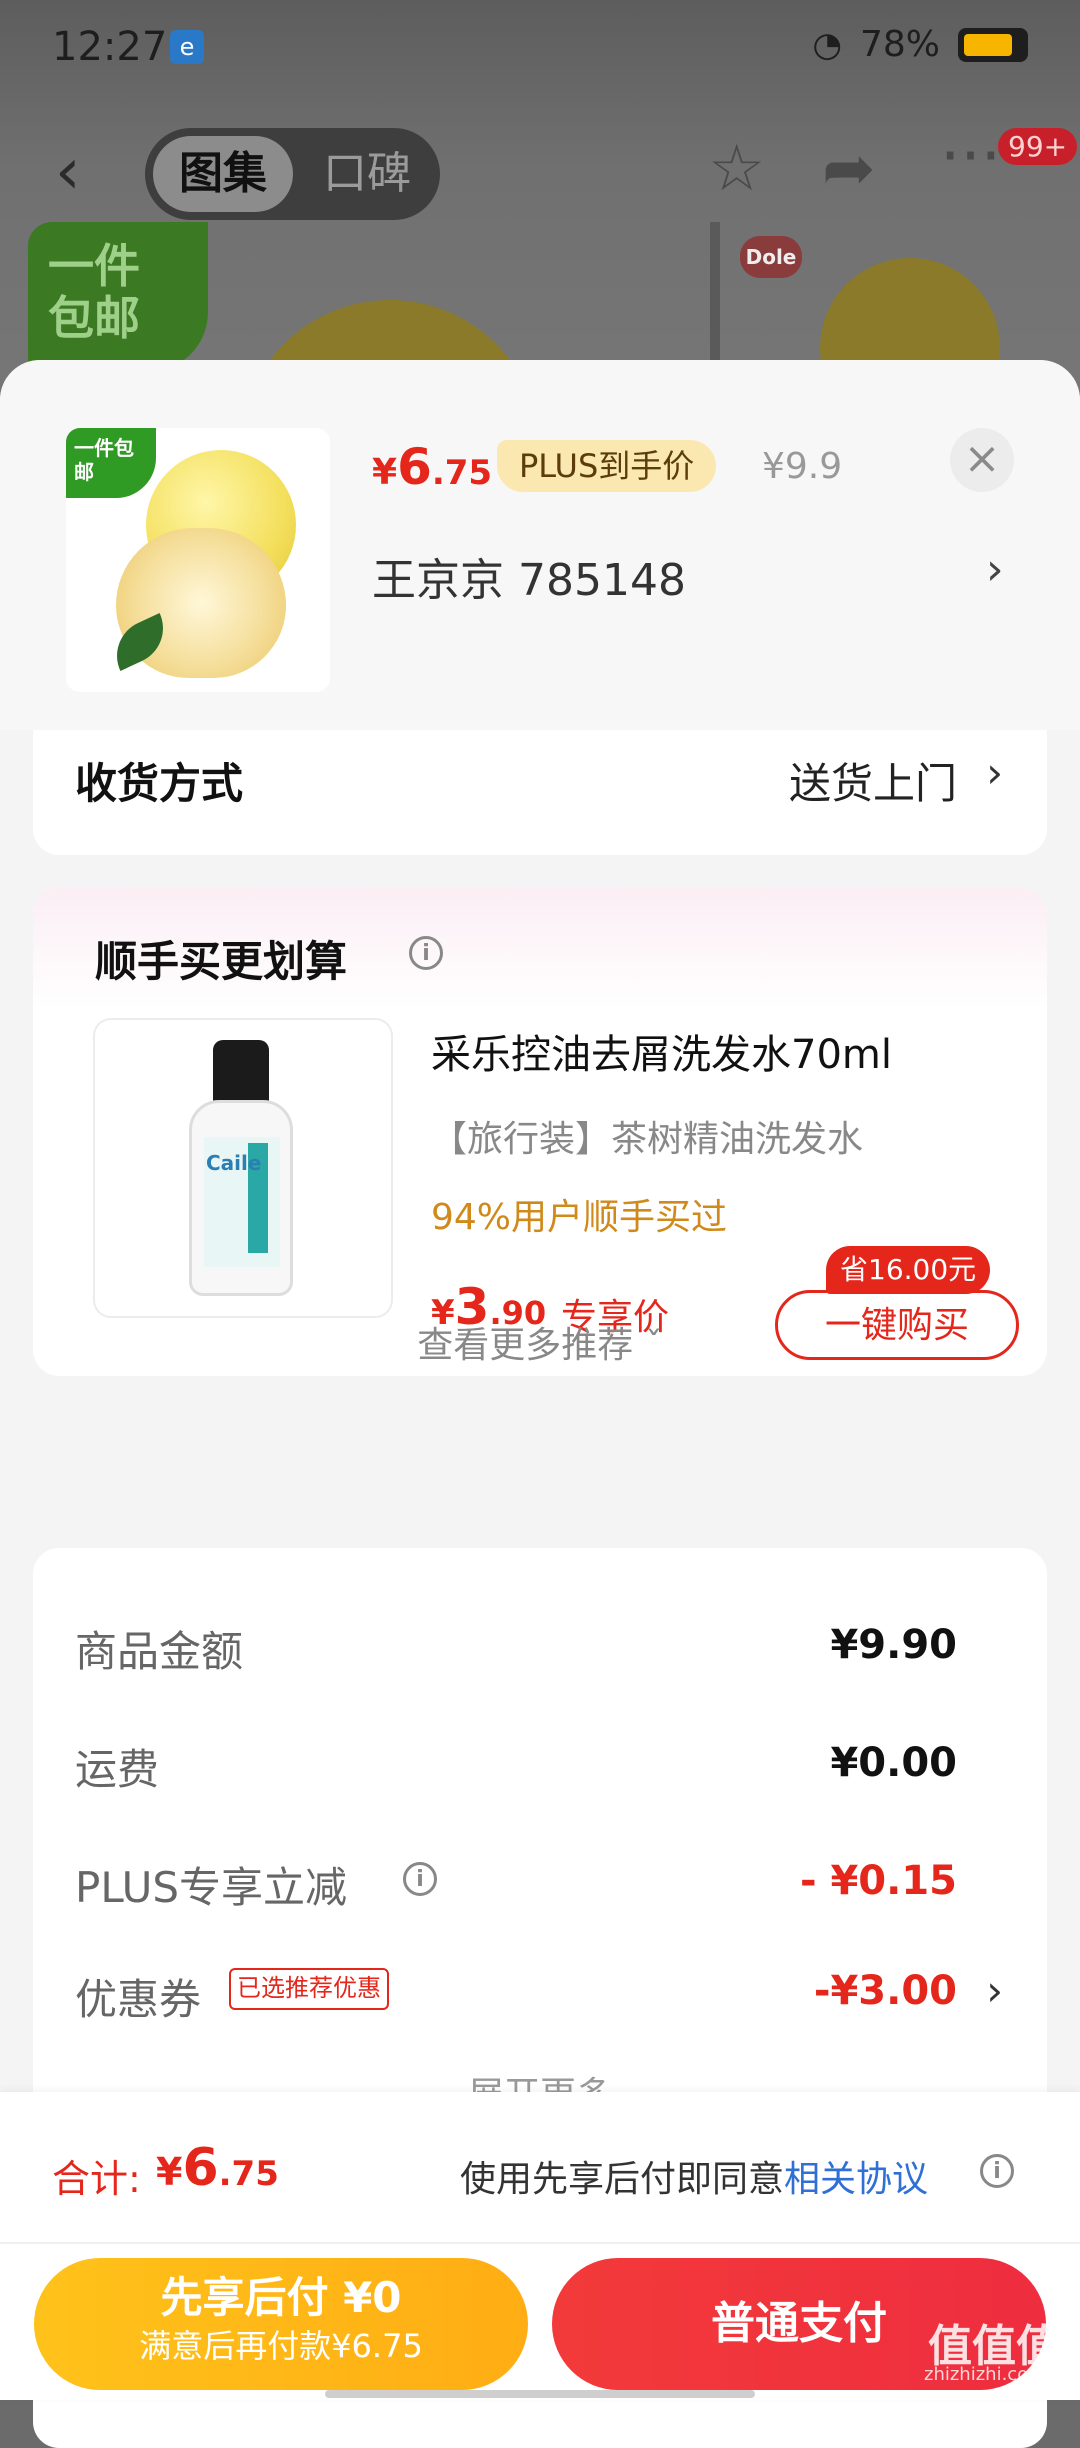 Image resolution: width=1080 pixels, height=2448 pixels. What do you see at coordinates (771, 257) in the screenshot?
I see `background-brand-logo: Dole` at bounding box center [771, 257].